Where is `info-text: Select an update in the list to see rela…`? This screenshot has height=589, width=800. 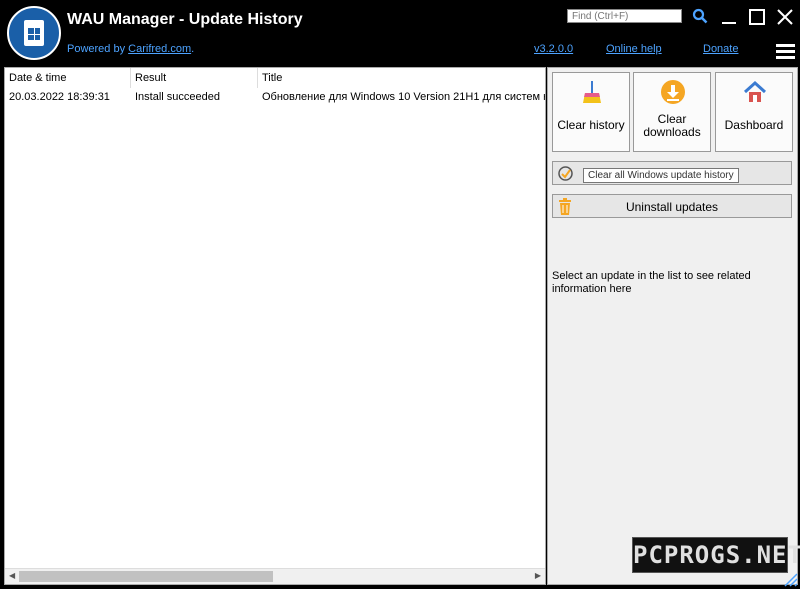
info-text: Select an update in the list to see rela… is located at coordinates (651, 282).